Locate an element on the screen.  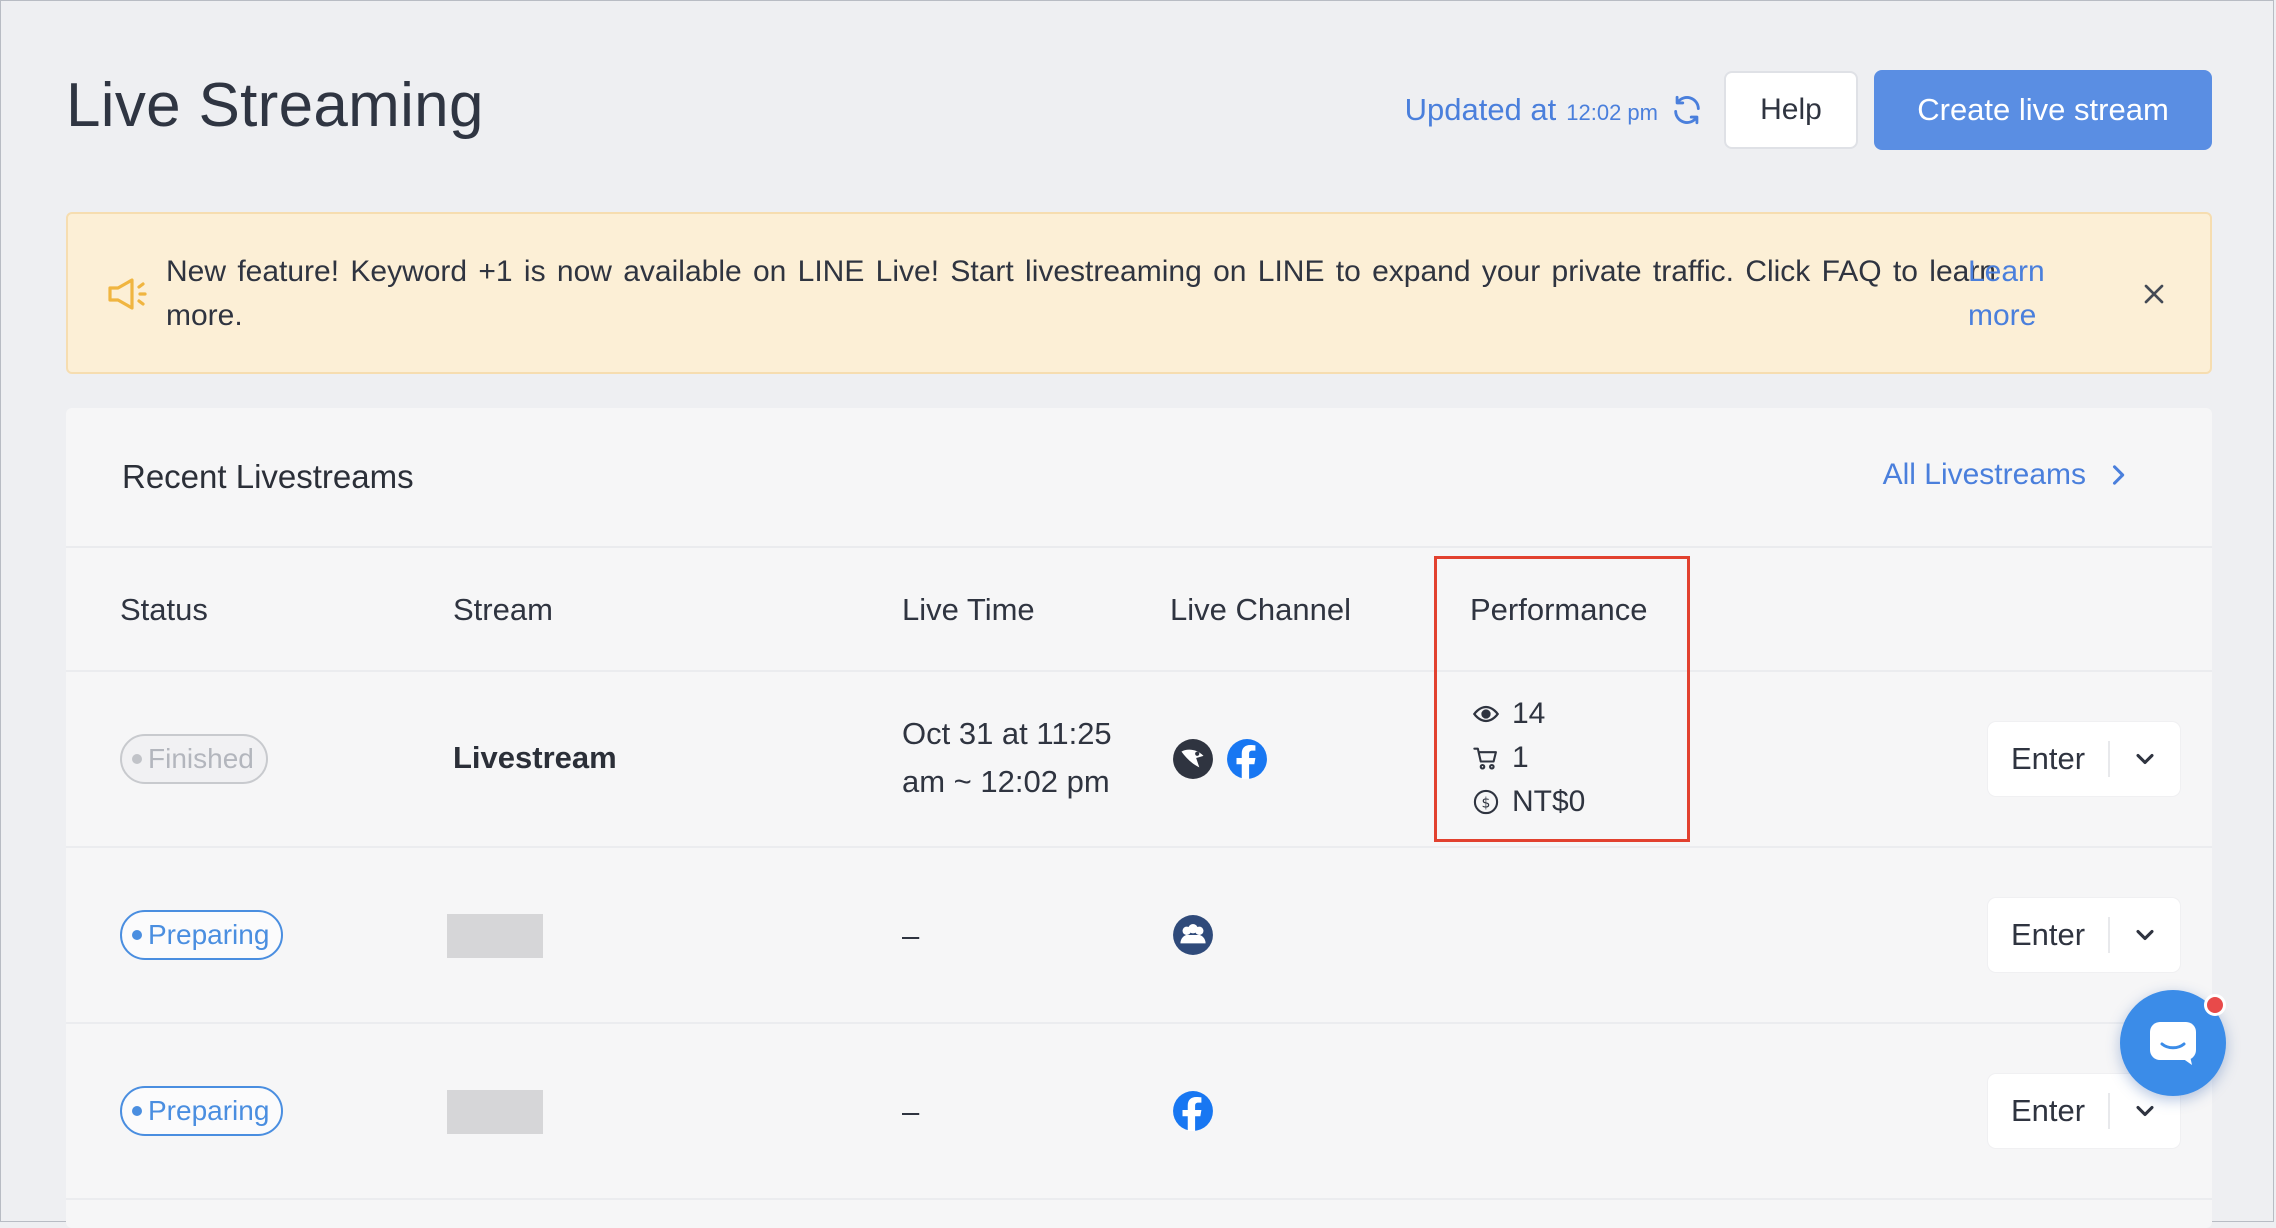
all-livestreams-link: All Livestreams is located at coordinates (2007, 475).